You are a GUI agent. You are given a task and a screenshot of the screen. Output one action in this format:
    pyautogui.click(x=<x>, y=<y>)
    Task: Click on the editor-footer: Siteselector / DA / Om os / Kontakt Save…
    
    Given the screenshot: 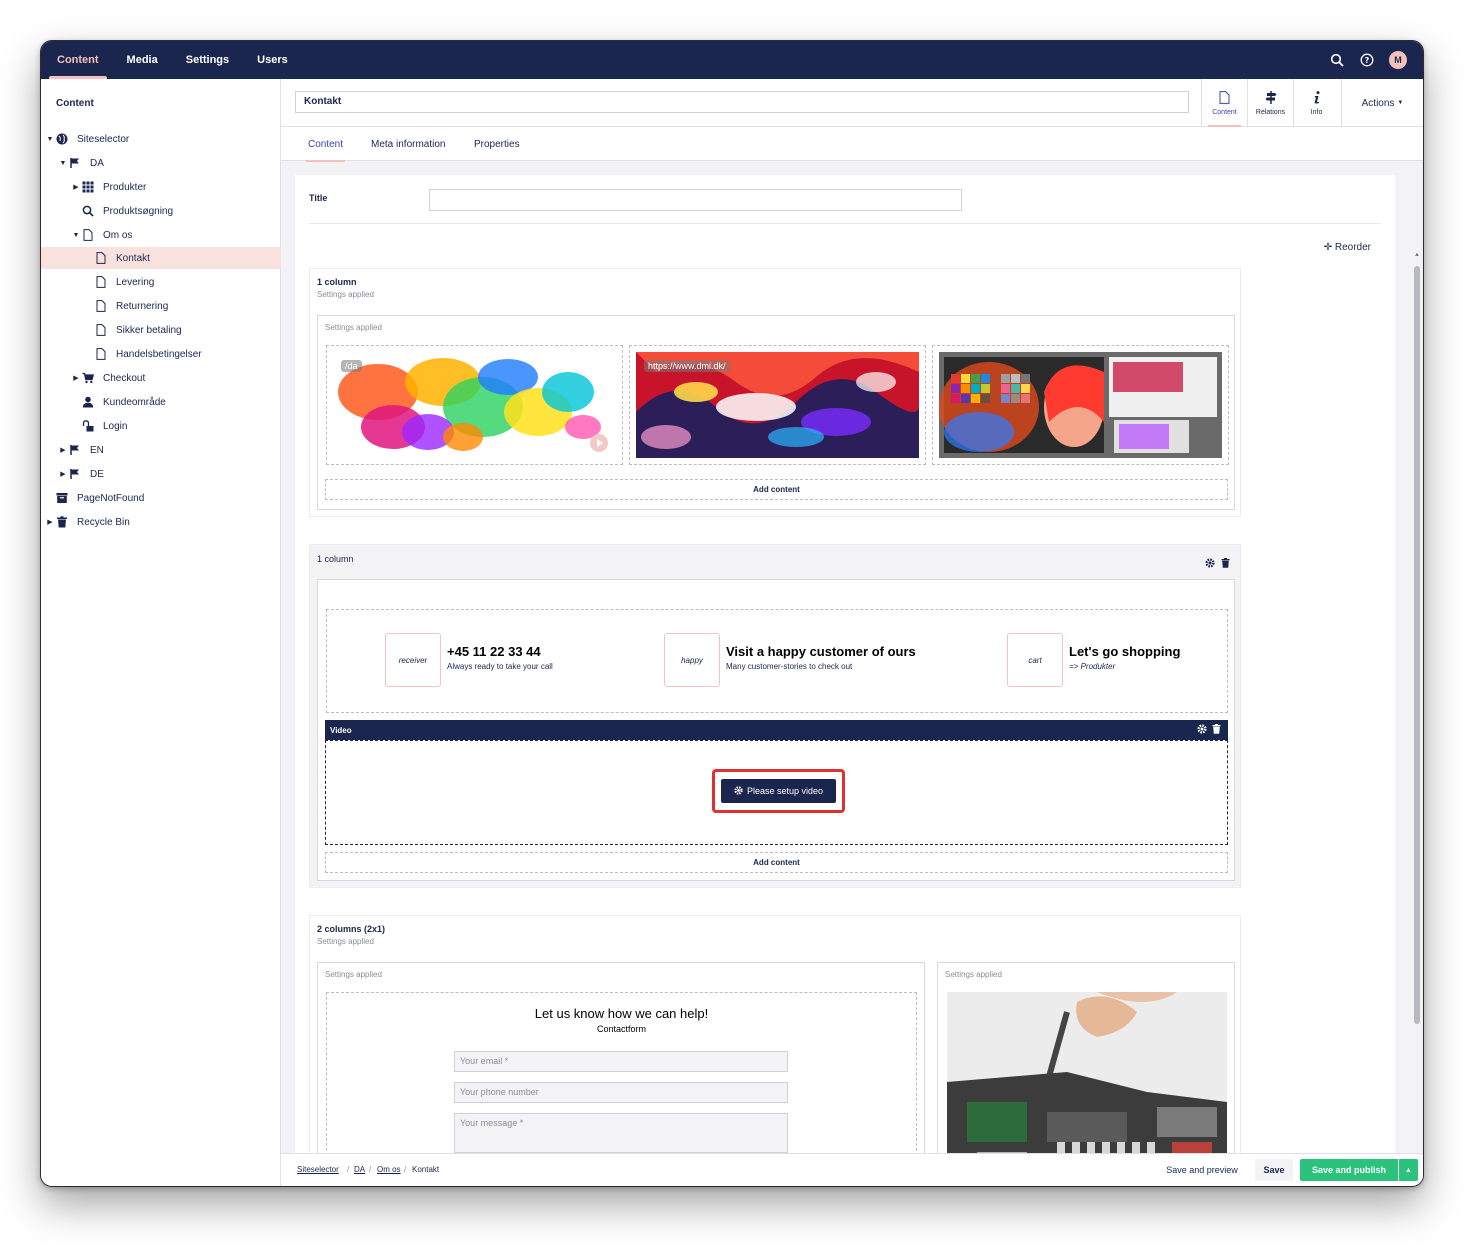 What is the action you would take?
    pyautogui.click(x=852, y=1169)
    